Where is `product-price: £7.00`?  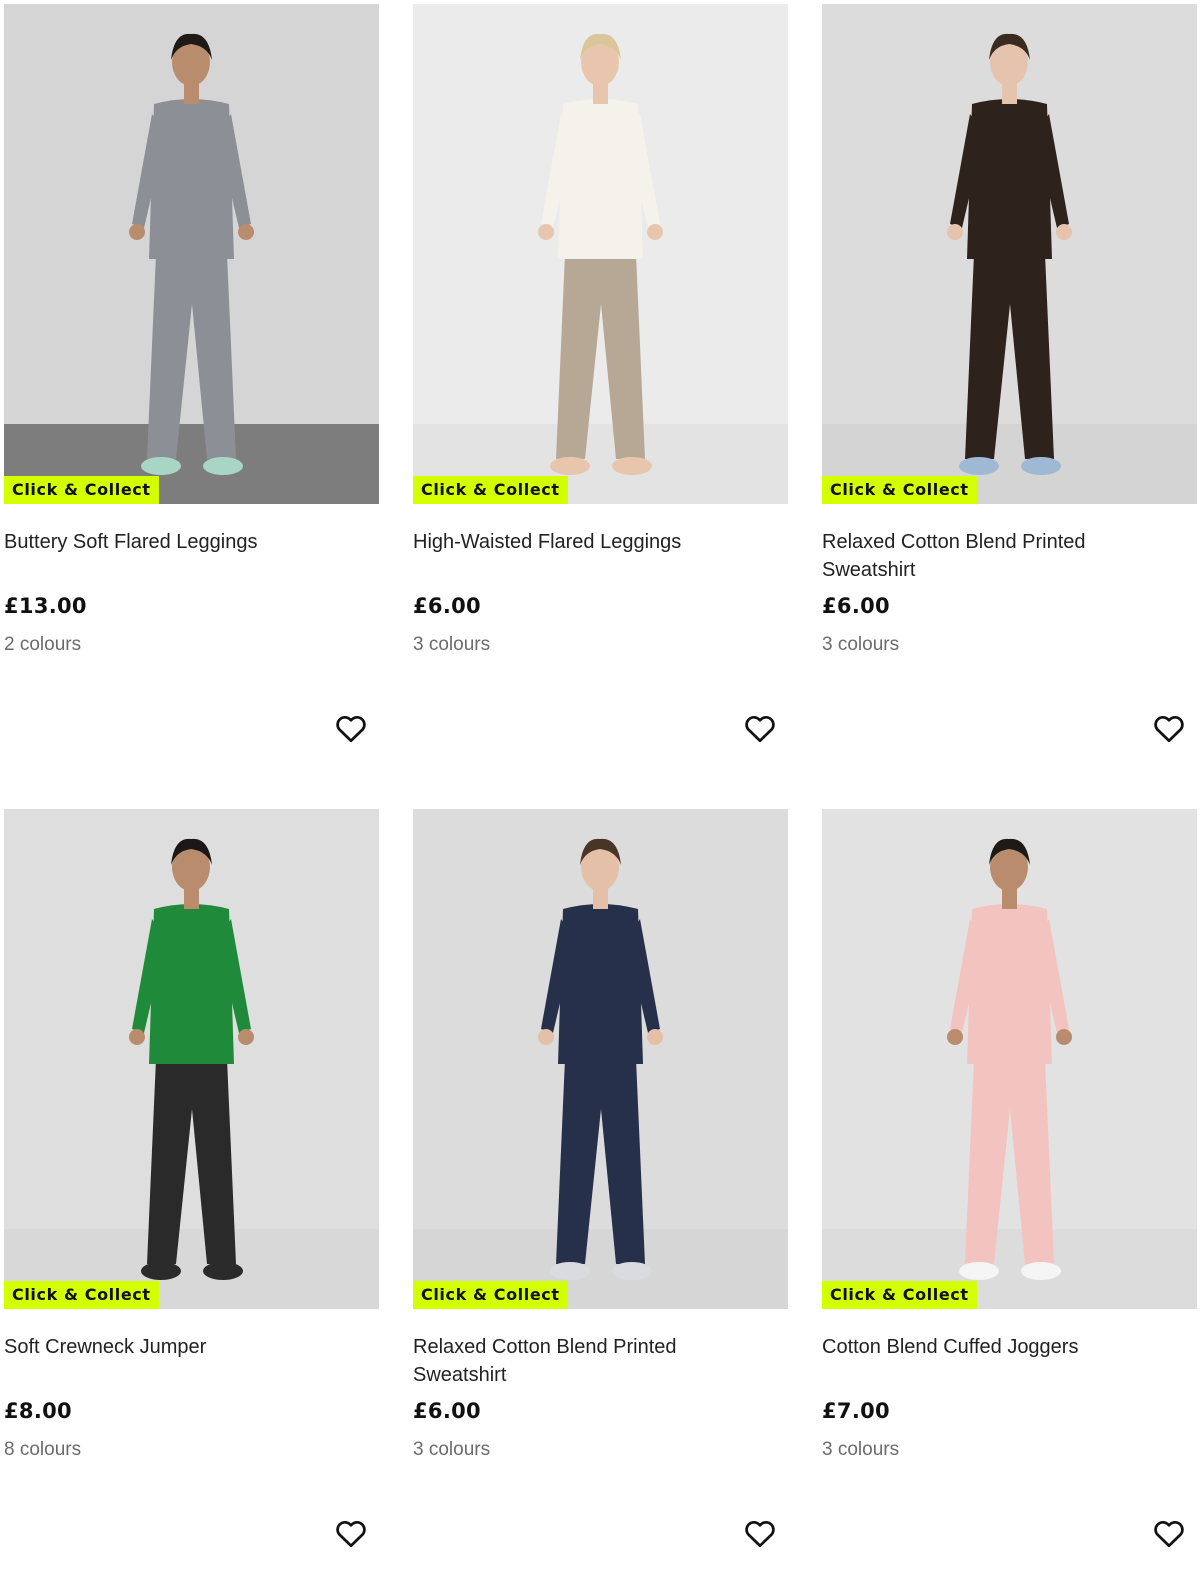
product-price: £7.00 is located at coordinates (856, 1411).